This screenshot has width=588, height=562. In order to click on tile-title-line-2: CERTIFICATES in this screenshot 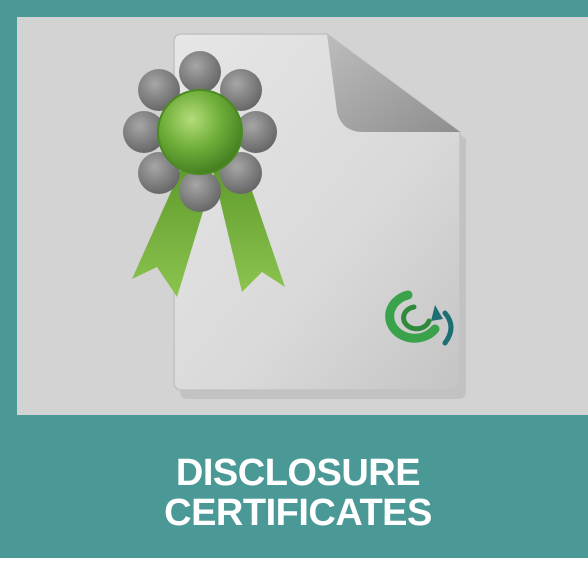, I will do `click(298, 512)`.